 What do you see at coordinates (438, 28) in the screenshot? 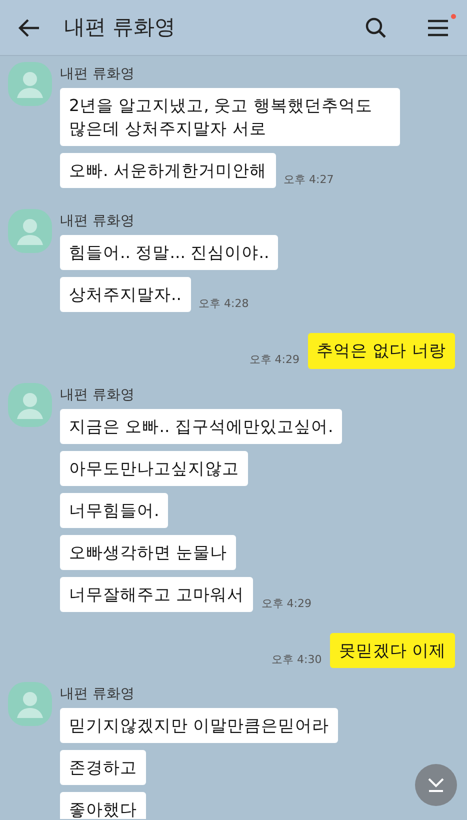
I see `menu-icon` at bounding box center [438, 28].